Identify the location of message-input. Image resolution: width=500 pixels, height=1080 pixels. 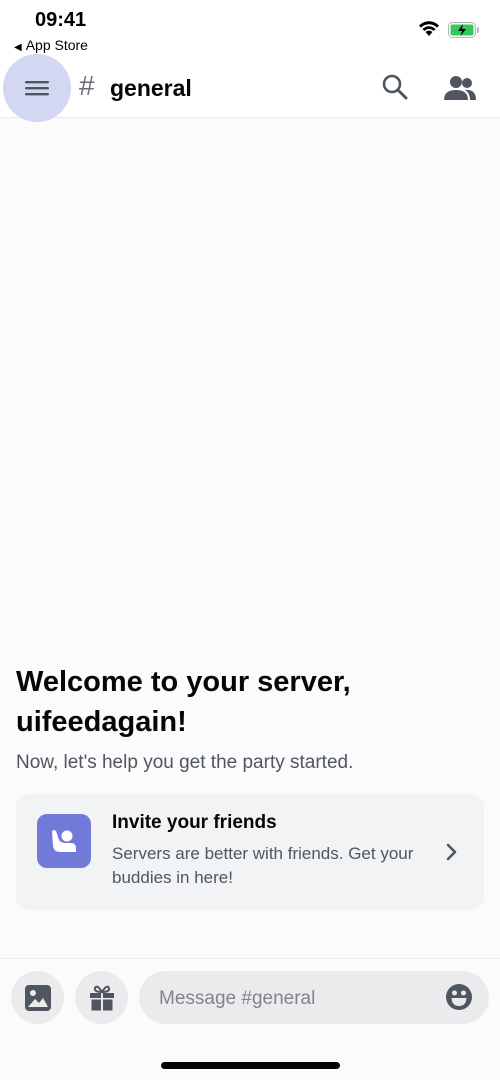
(294, 998).